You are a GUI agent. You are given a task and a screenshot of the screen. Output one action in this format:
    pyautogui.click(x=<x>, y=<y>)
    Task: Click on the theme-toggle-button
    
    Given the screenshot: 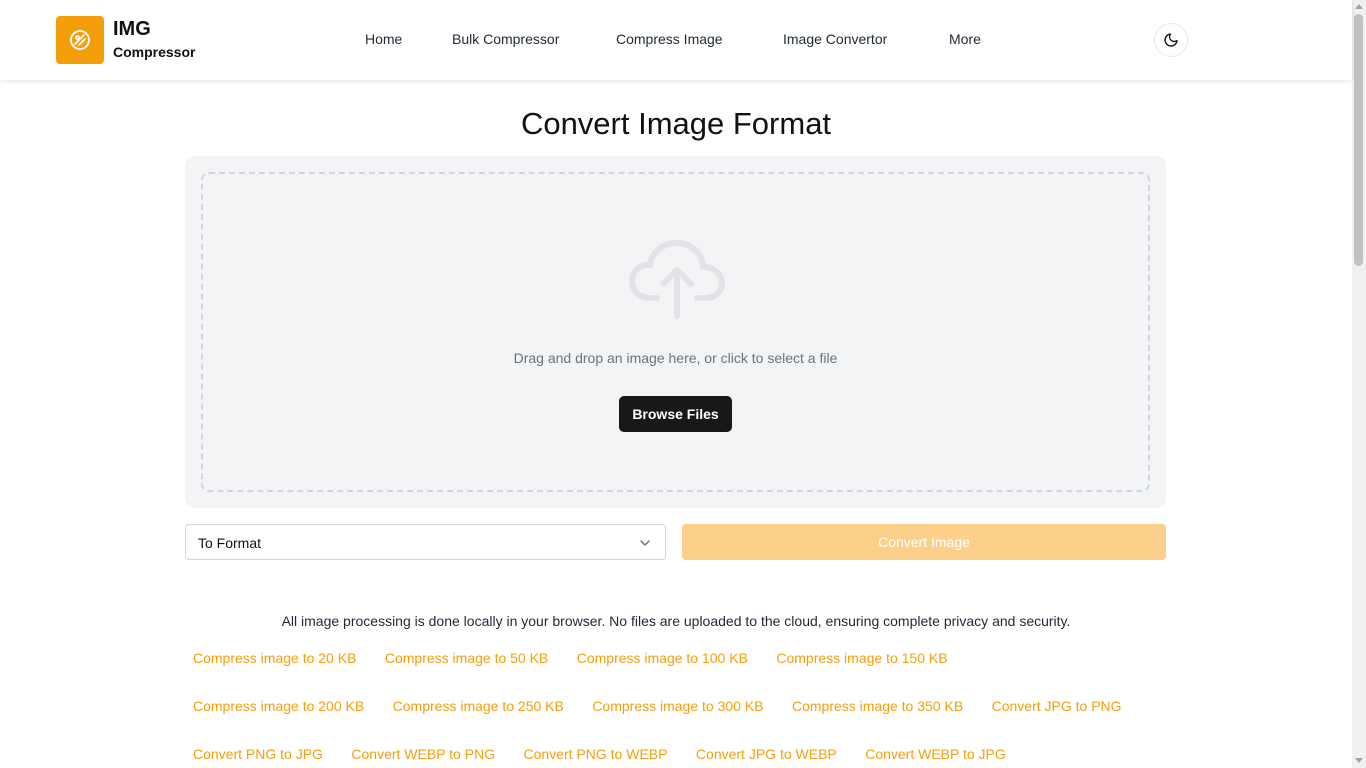 What is the action you would take?
    pyautogui.click(x=1171, y=40)
    